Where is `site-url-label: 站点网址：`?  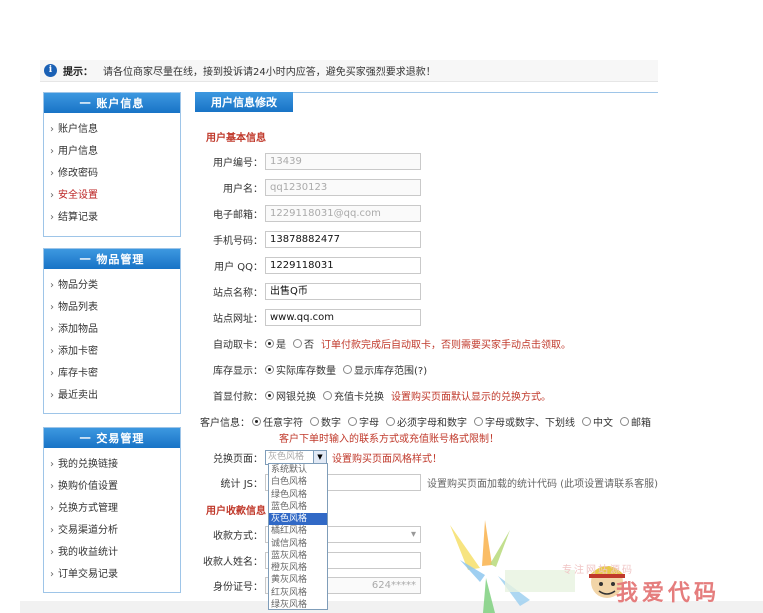
site-url-label: 站点网址： is located at coordinates (238, 319).